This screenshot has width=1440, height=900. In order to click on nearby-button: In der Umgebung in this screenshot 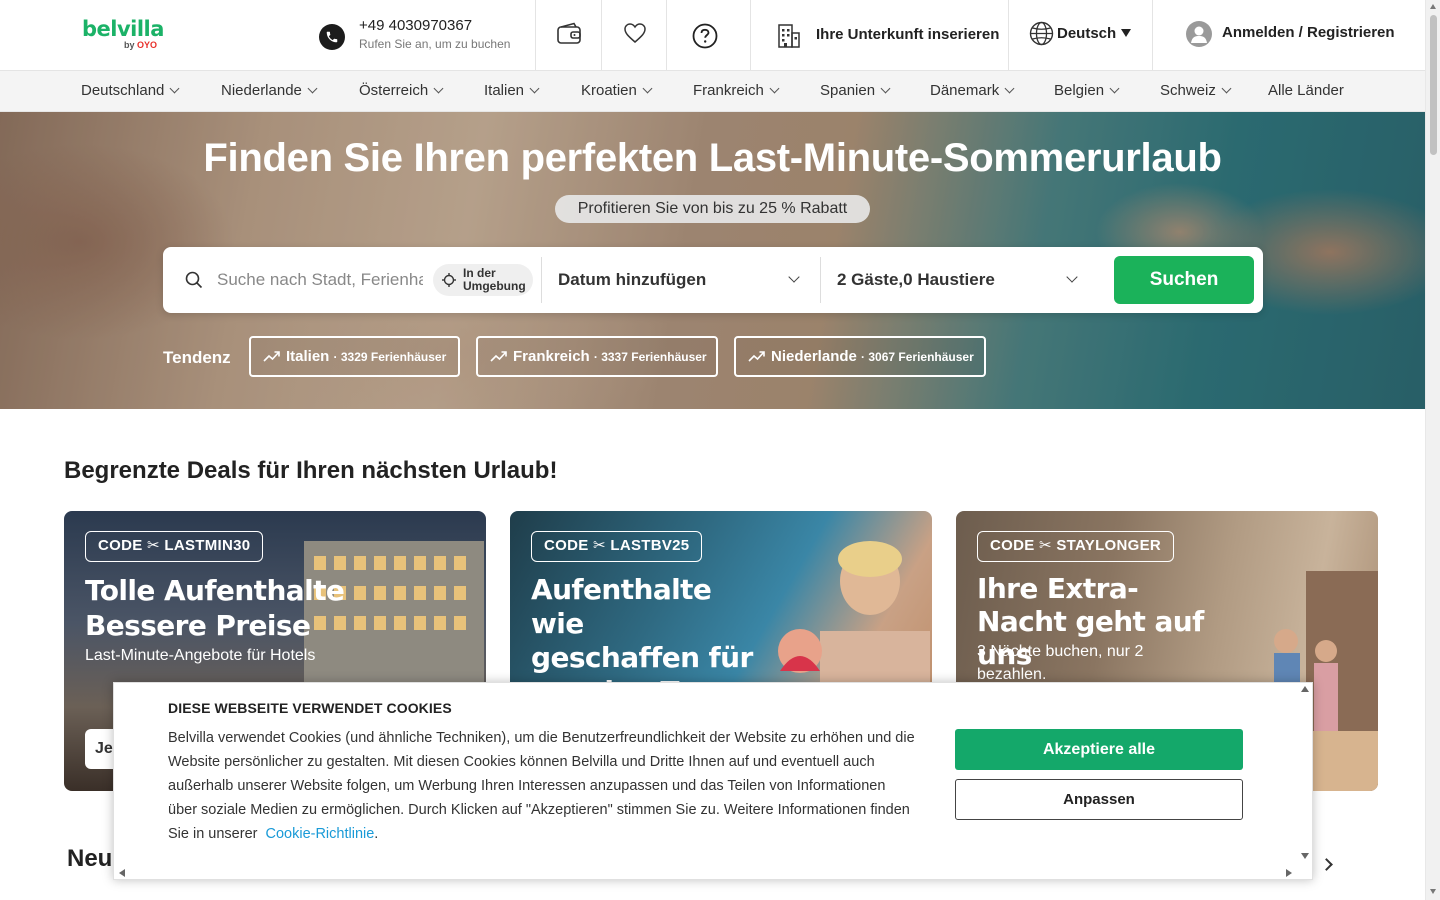, I will do `click(483, 280)`.